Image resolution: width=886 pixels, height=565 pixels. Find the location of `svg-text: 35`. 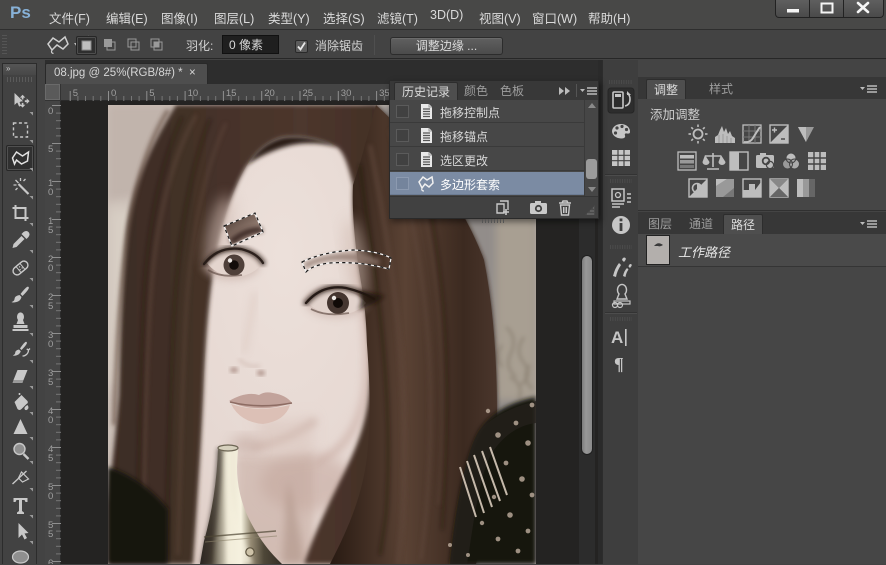

svg-text: 35 is located at coordinates (50, 378).